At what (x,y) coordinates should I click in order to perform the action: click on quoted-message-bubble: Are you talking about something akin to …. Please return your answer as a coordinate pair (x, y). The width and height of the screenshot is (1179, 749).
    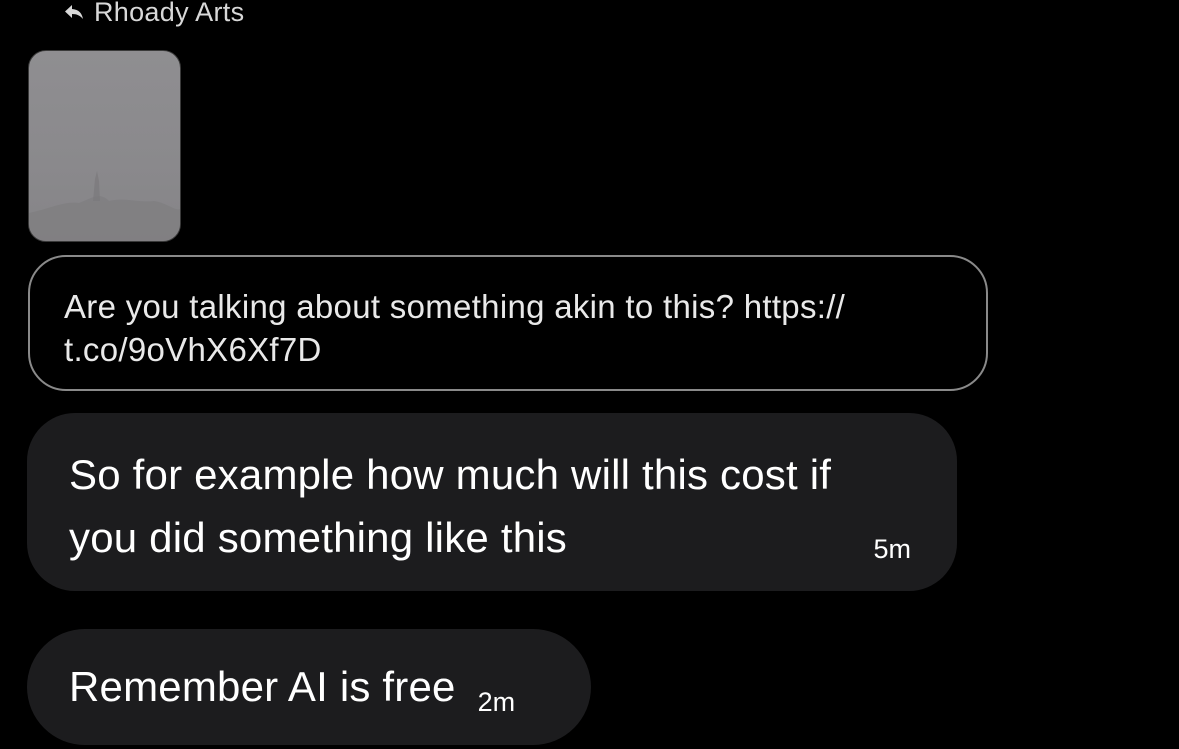
    Looking at the image, I should click on (508, 323).